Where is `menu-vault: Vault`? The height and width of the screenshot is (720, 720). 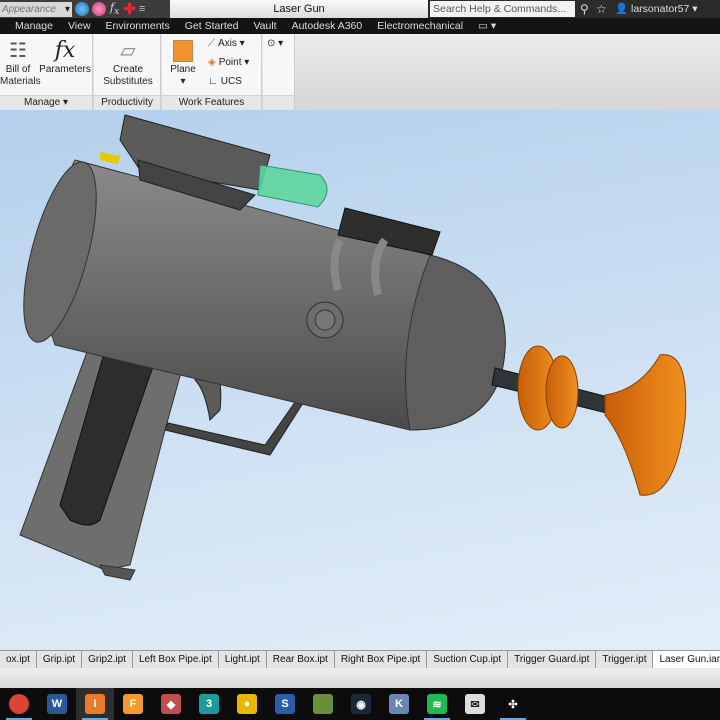
menu-vault: Vault is located at coordinates (264, 26).